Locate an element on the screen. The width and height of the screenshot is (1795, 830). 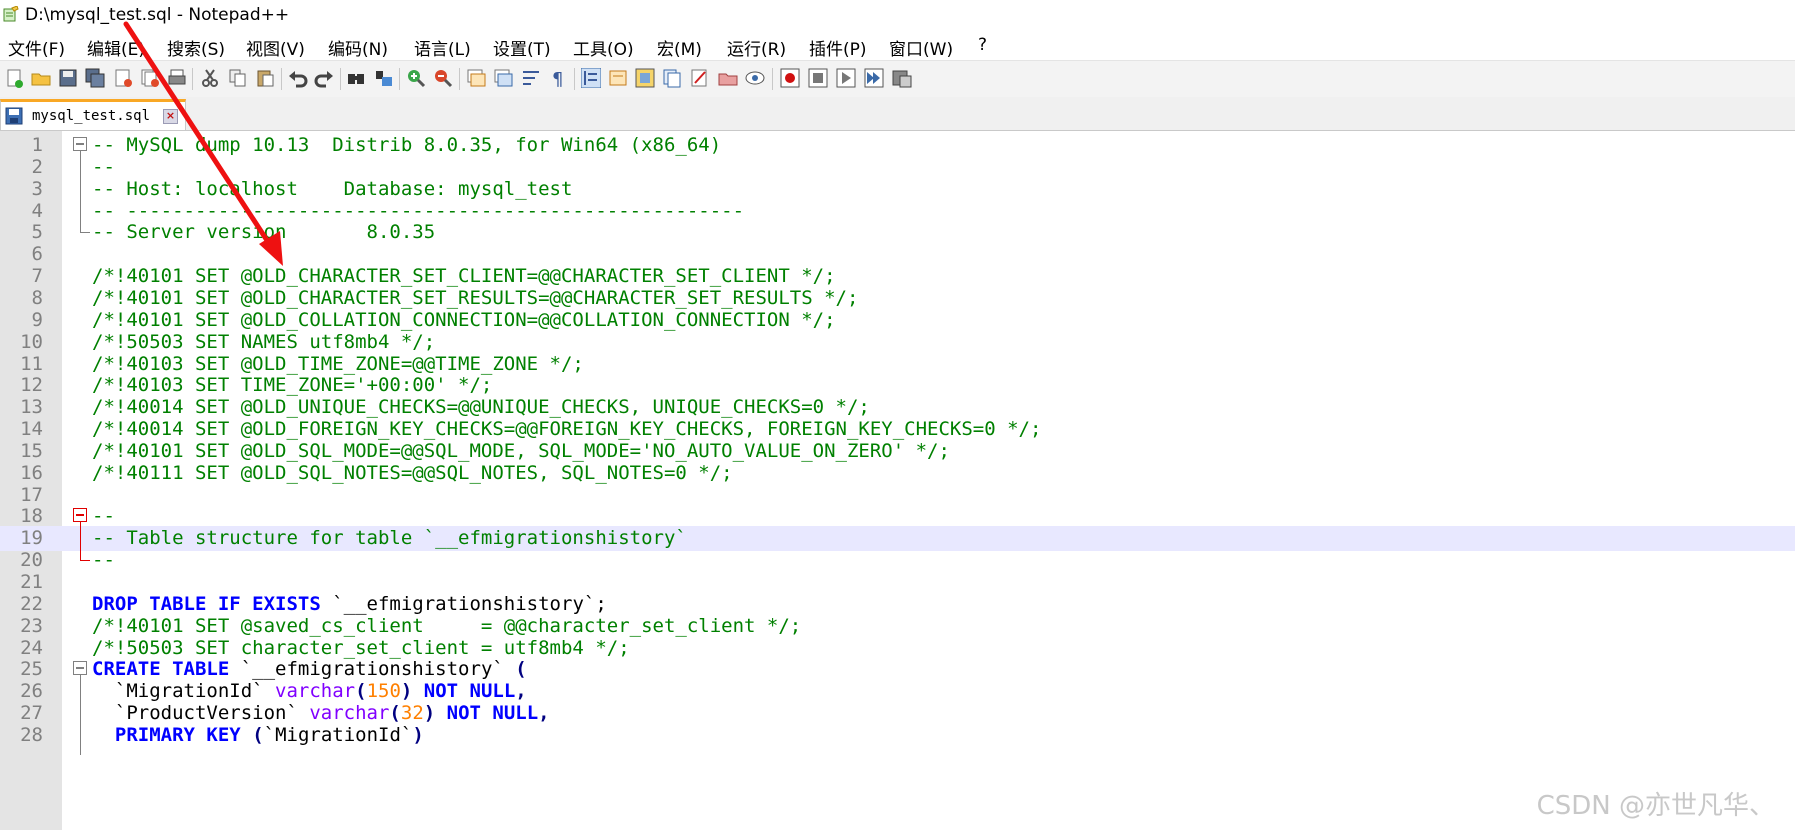
monitoring-icon is located at coordinates (728, 78).